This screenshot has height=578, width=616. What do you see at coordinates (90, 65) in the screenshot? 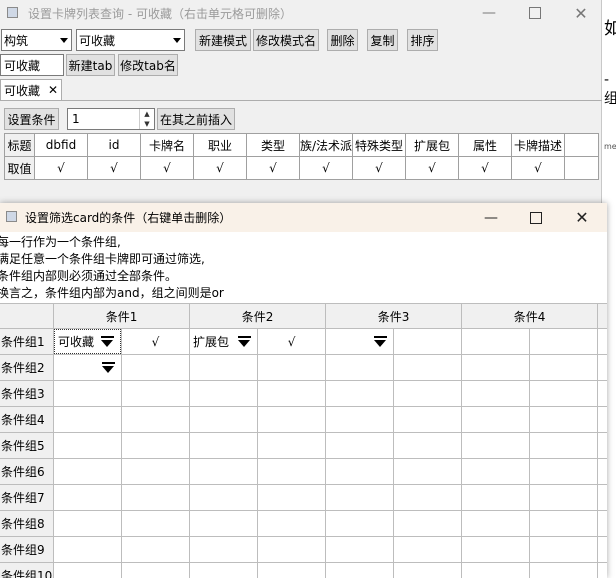
I see `new-tab-button: 新建tab` at bounding box center [90, 65].